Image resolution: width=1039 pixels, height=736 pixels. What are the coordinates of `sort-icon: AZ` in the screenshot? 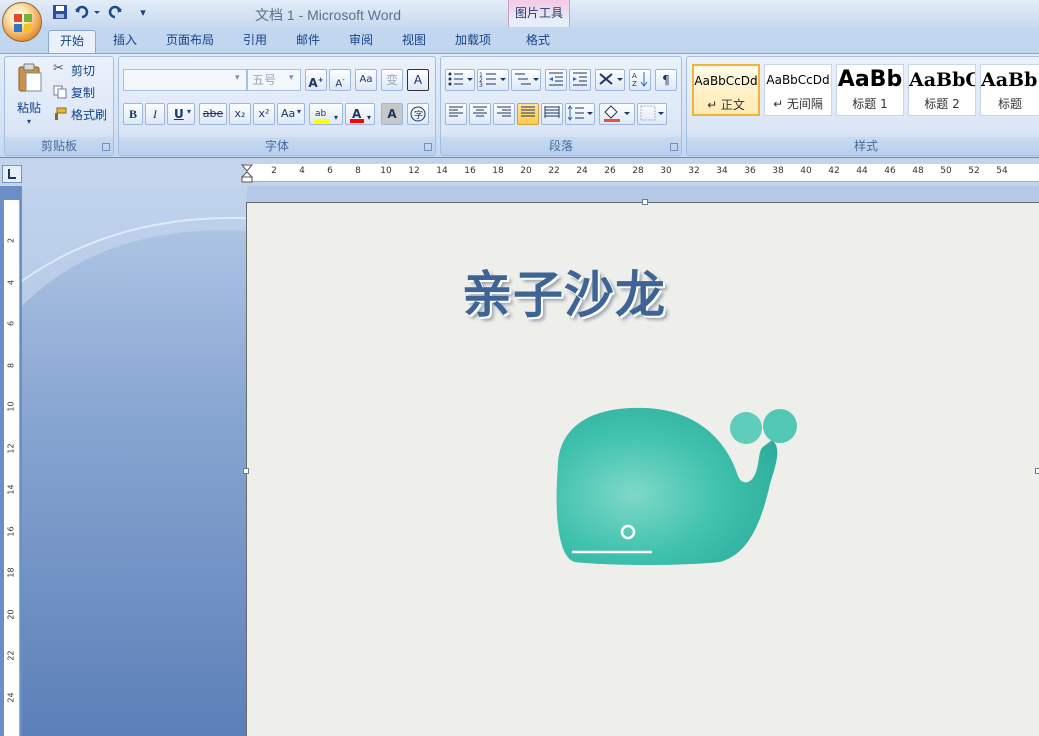 It's located at (640, 80).